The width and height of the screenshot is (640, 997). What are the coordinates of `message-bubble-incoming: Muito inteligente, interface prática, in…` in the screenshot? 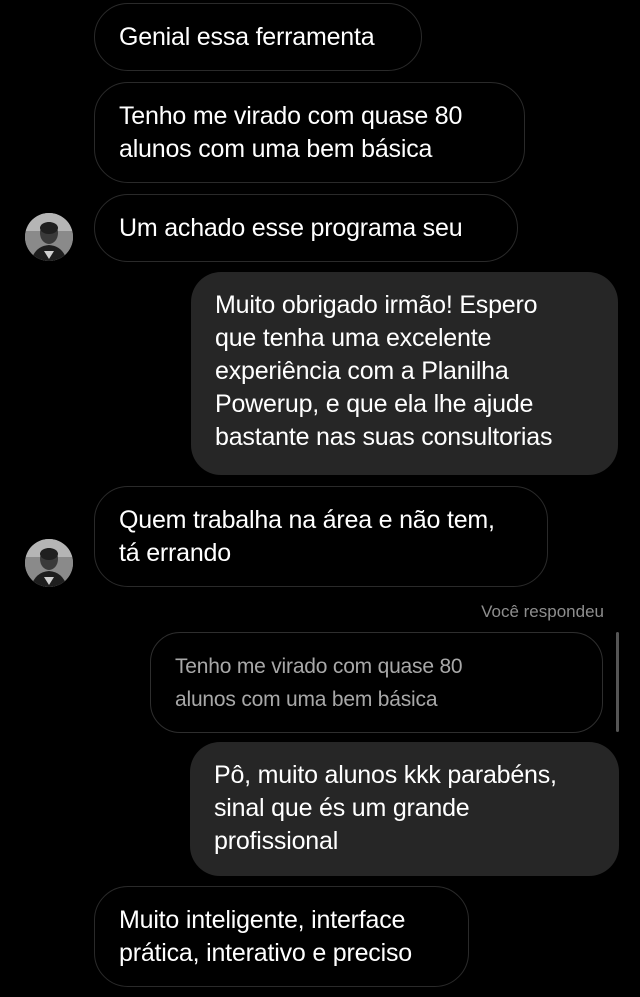 It's located at (281, 936).